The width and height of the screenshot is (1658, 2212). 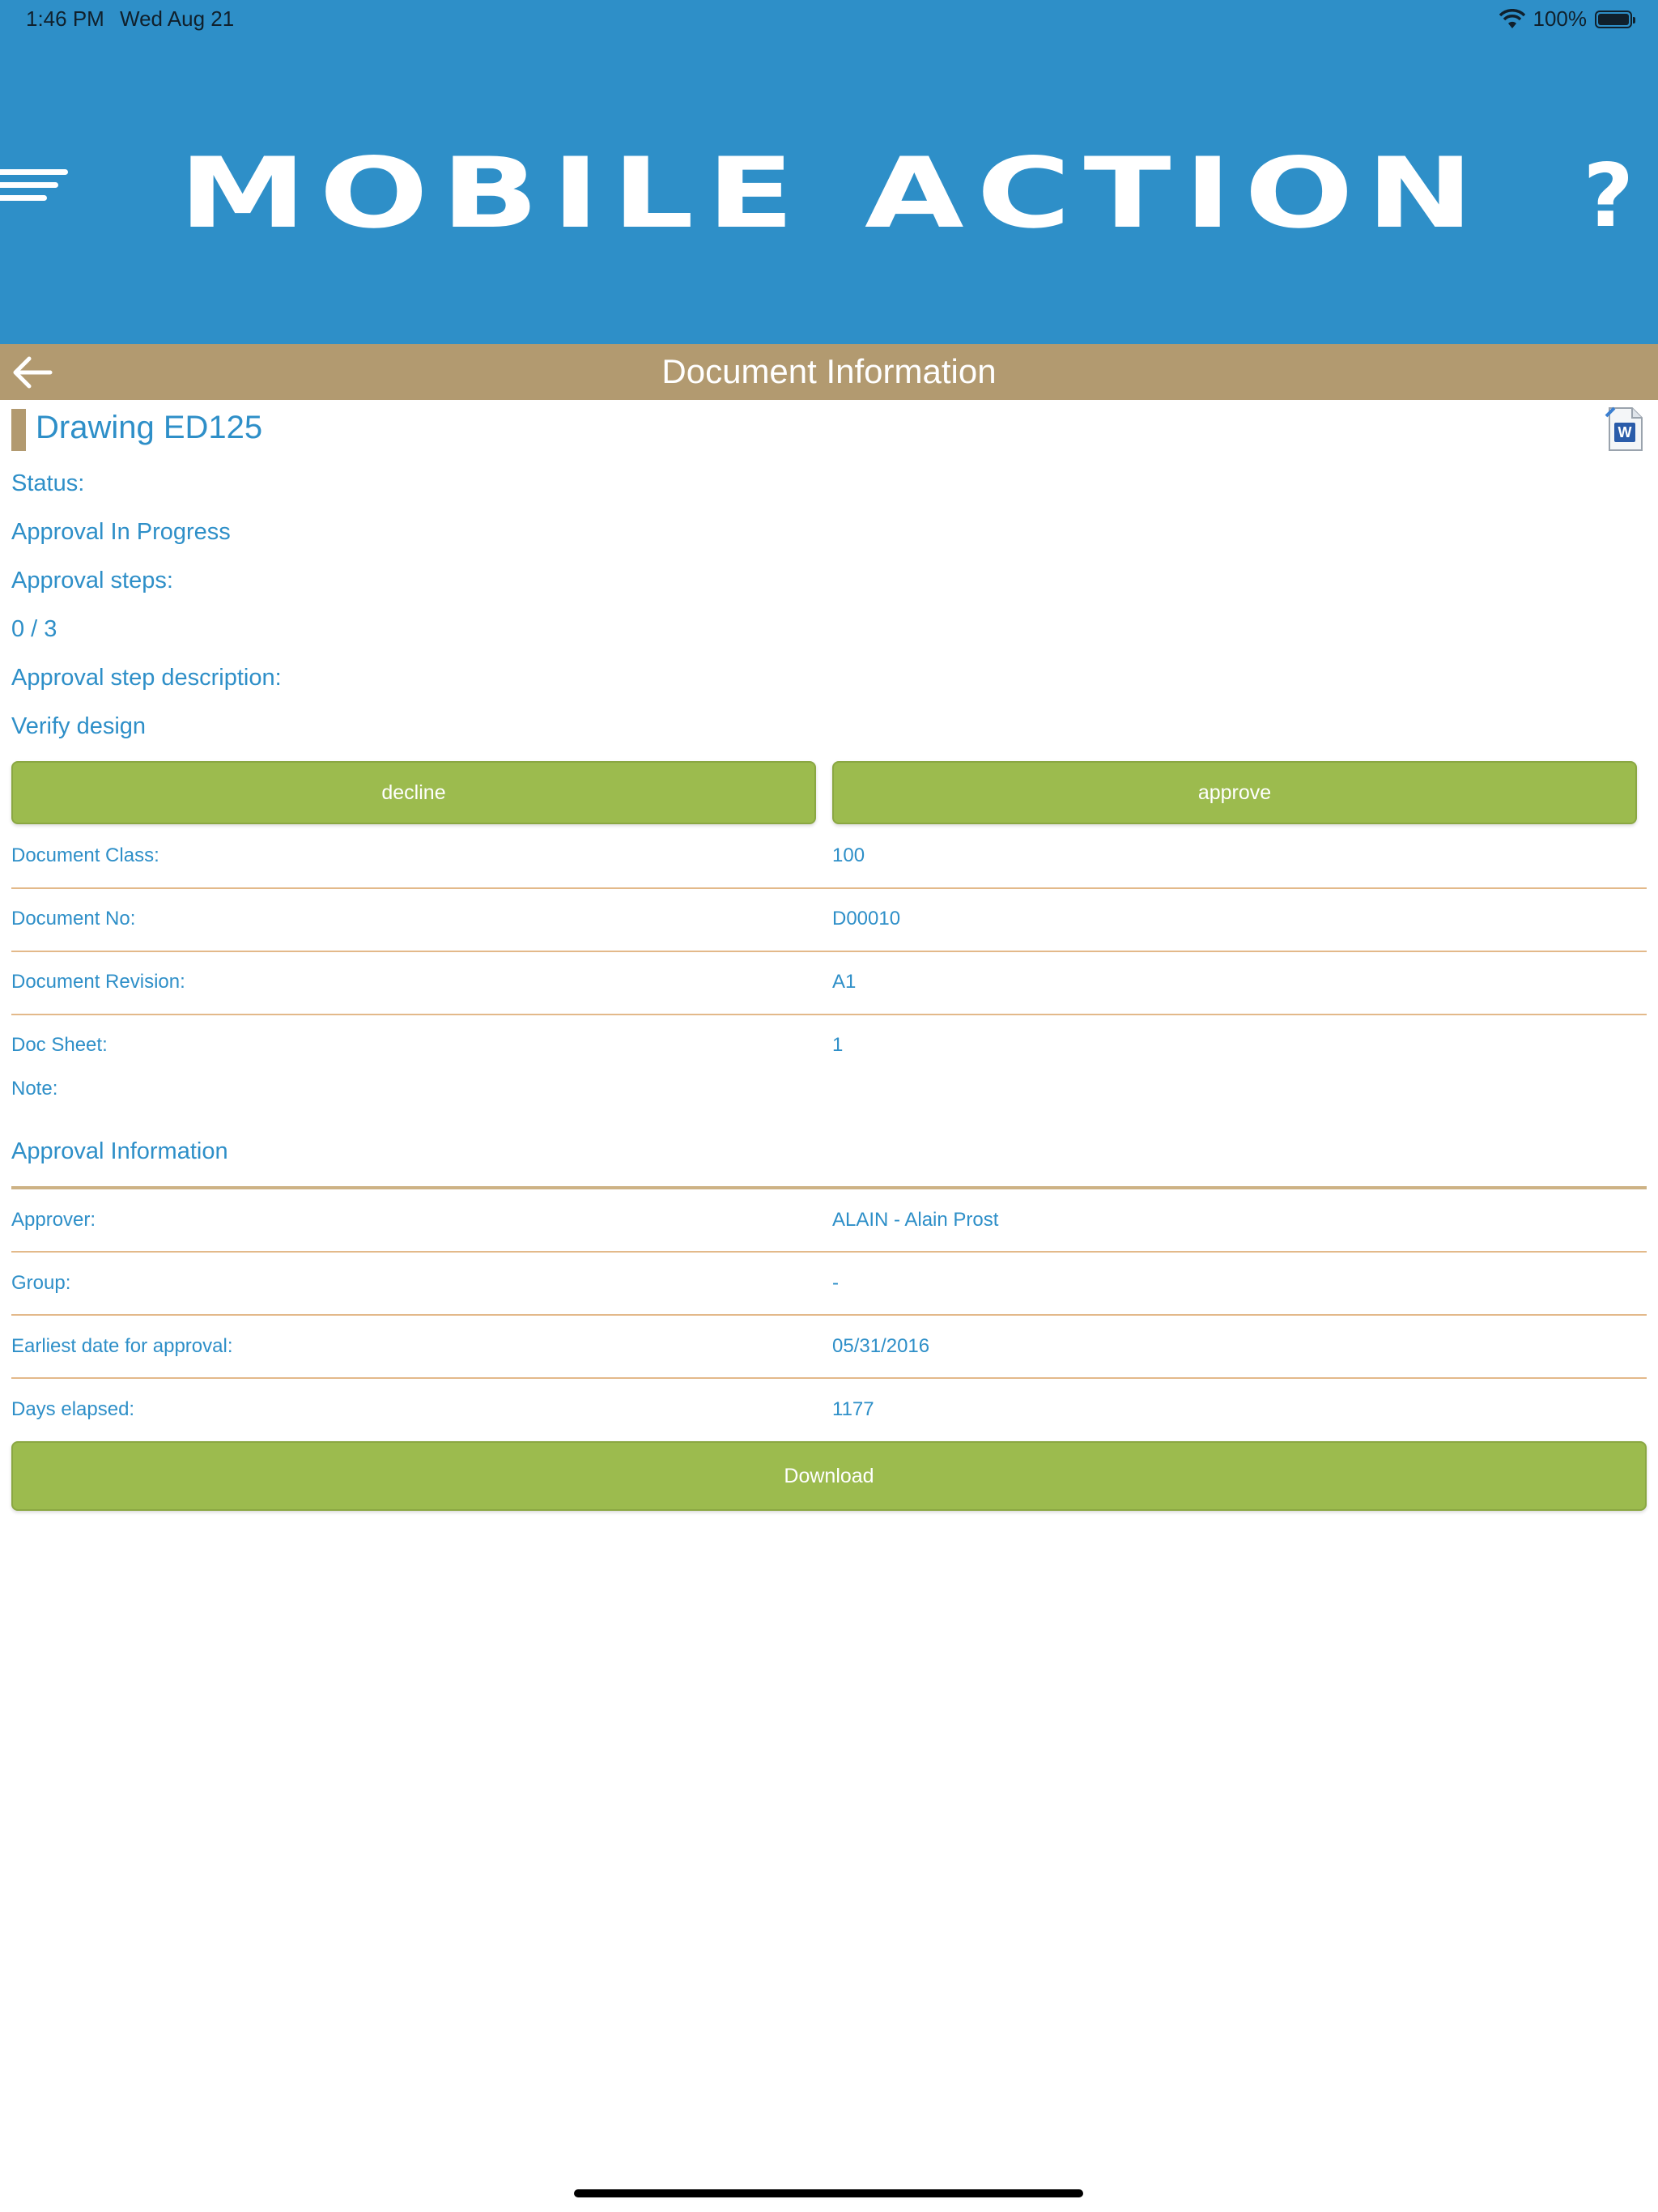 I want to click on approval-section-title: Approval Information, so click(x=119, y=1151).